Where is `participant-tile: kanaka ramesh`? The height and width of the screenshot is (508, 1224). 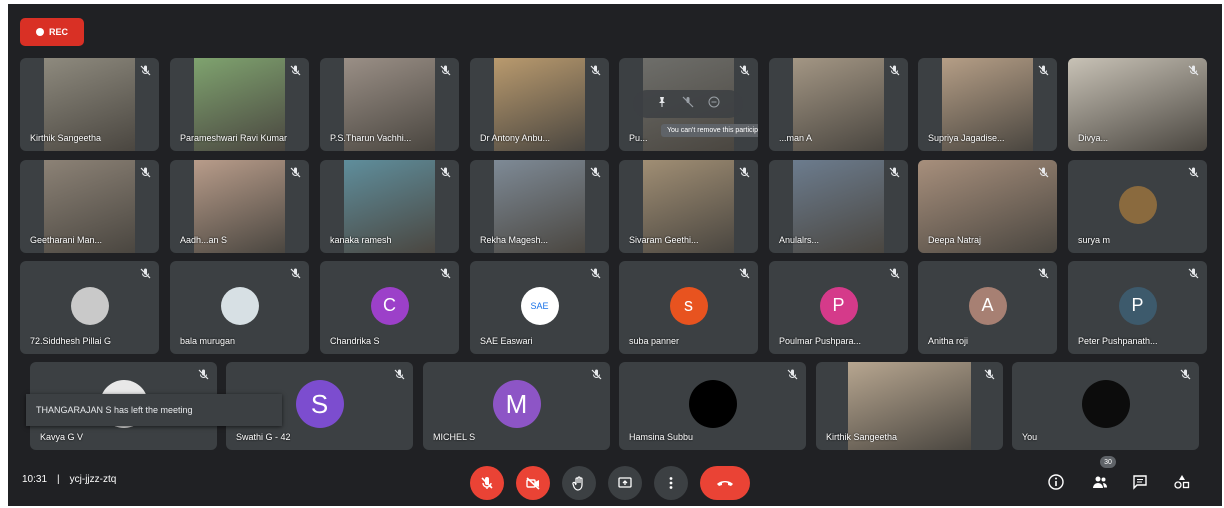 participant-tile: kanaka ramesh is located at coordinates (389, 206).